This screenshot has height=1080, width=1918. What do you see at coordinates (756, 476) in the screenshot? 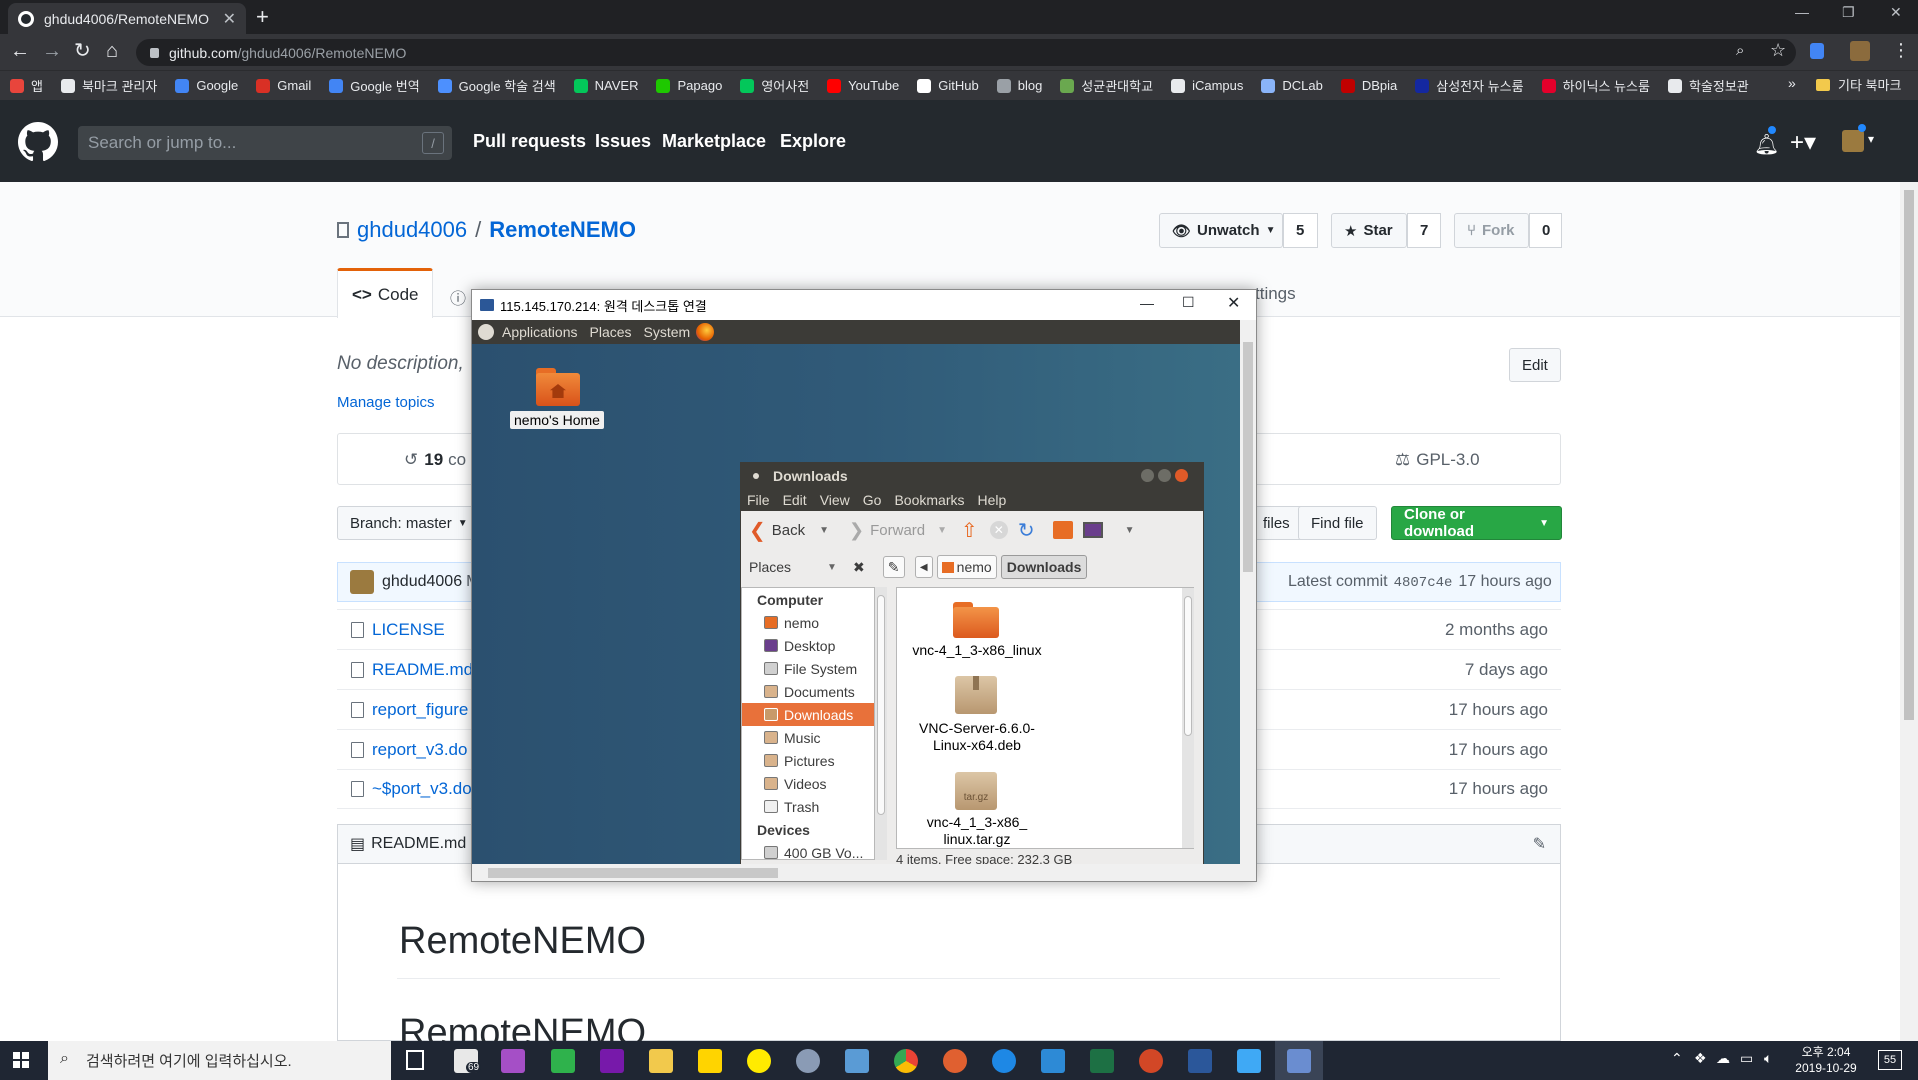
I see `window-menu-dot` at bounding box center [756, 476].